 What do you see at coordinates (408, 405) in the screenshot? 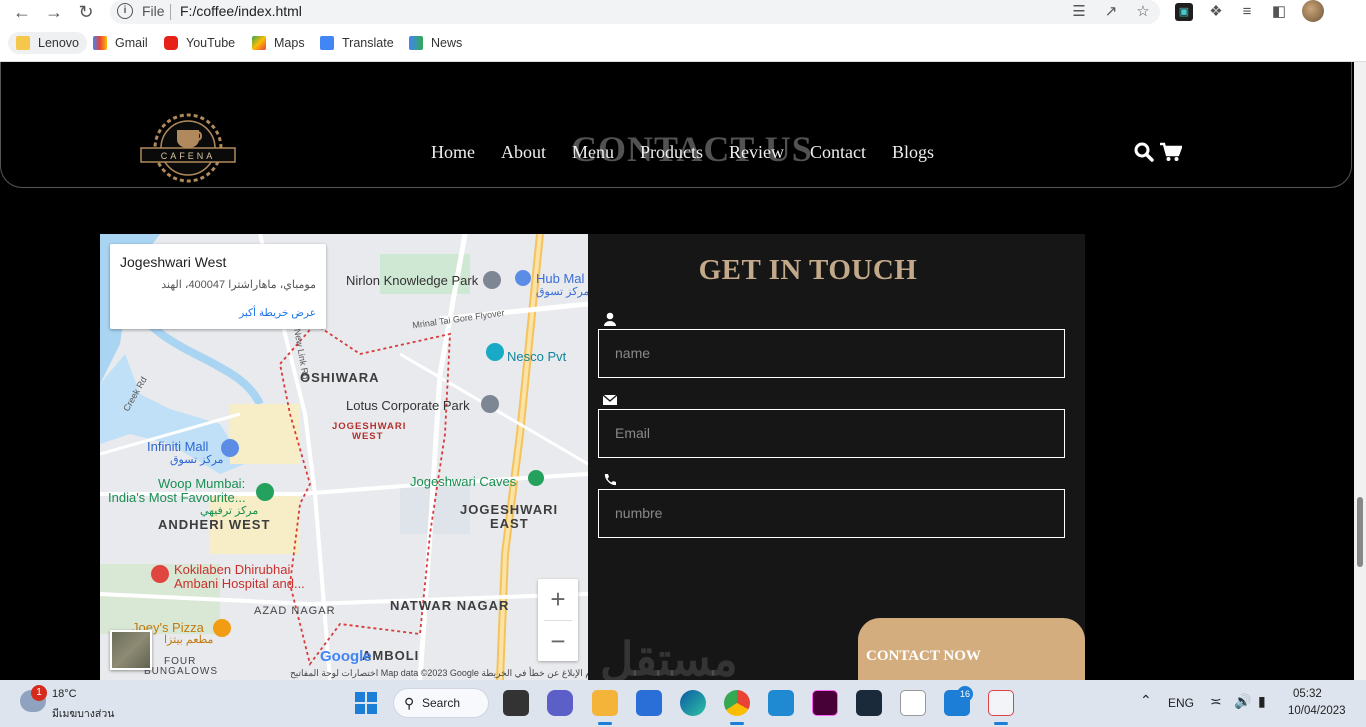
I see `map-label: Lotus Corporate Park` at bounding box center [408, 405].